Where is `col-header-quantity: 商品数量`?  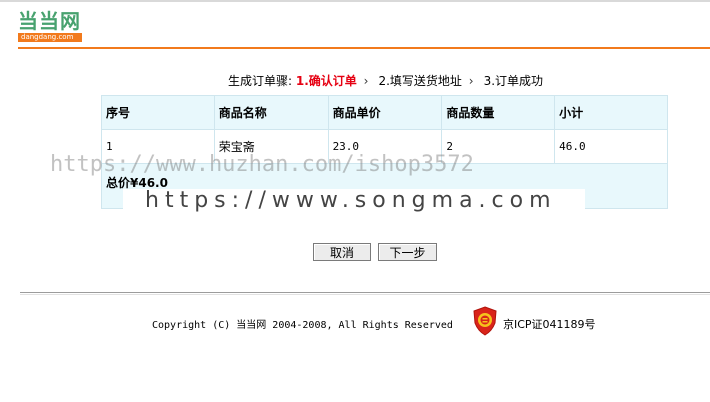 col-header-quantity: 商品数量 is located at coordinates (498, 112).